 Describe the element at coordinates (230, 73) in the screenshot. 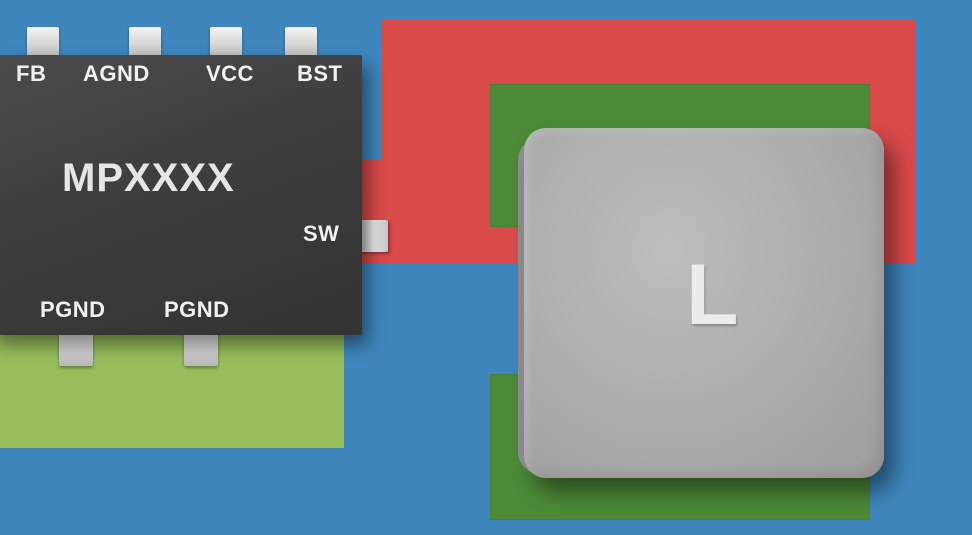

I see `pin-label-vcc: VCC` at that location.